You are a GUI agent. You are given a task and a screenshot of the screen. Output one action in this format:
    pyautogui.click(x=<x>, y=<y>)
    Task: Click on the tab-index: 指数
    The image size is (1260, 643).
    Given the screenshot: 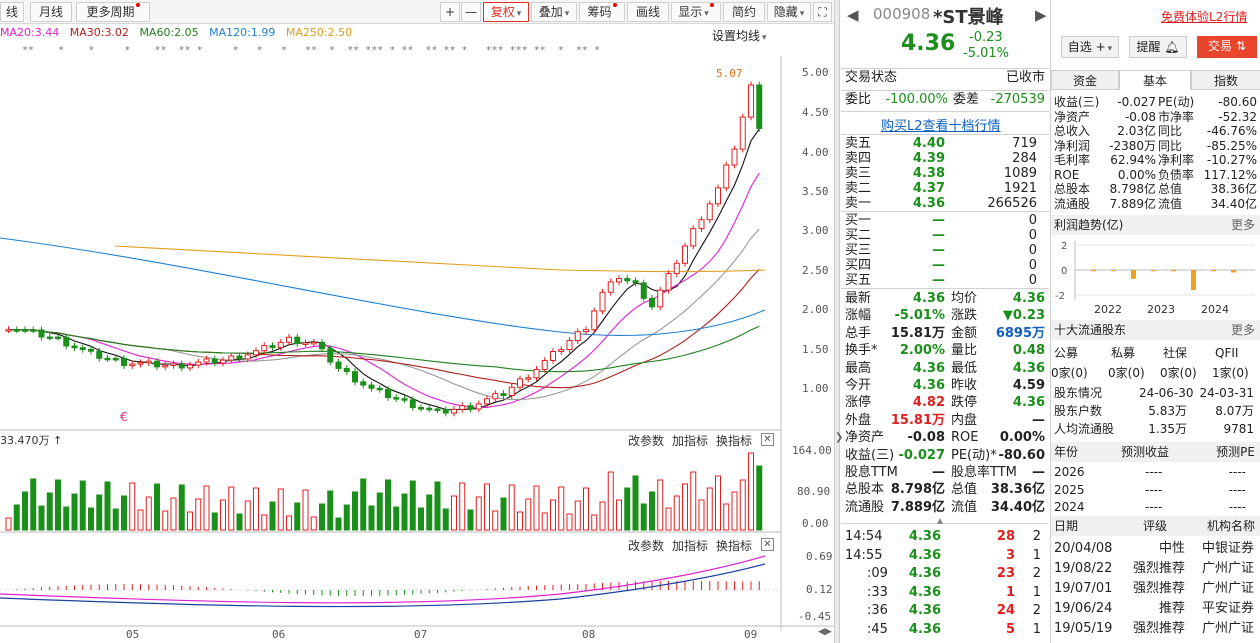 What is the action you would take?
    pyautogui.click(x=1225, y=80)
    